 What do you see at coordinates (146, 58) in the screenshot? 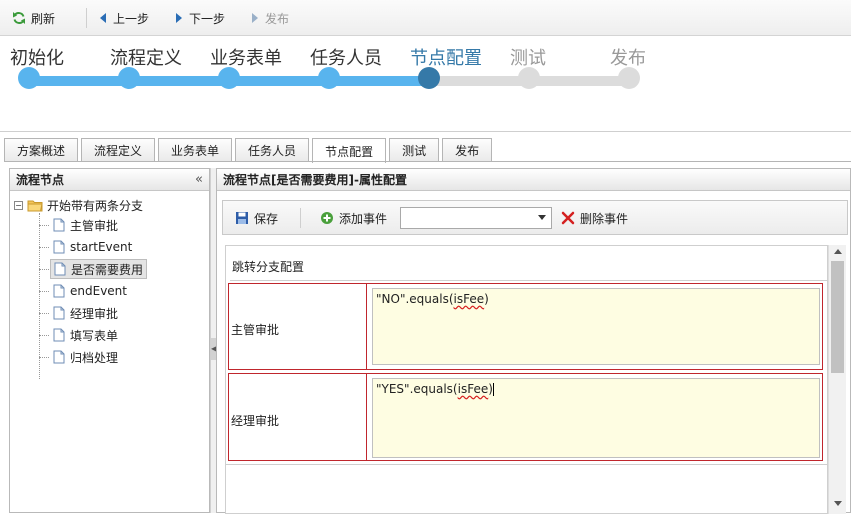
I see `wizard-step-label: 流程定义` at bounding box center [146, 58].